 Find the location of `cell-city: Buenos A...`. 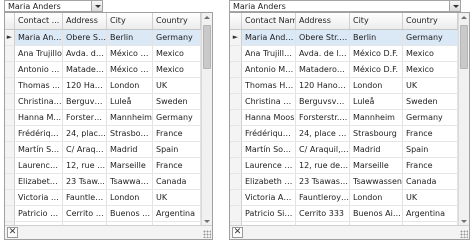

cell-city: Buenos A... is located at coordinates (130, 213).